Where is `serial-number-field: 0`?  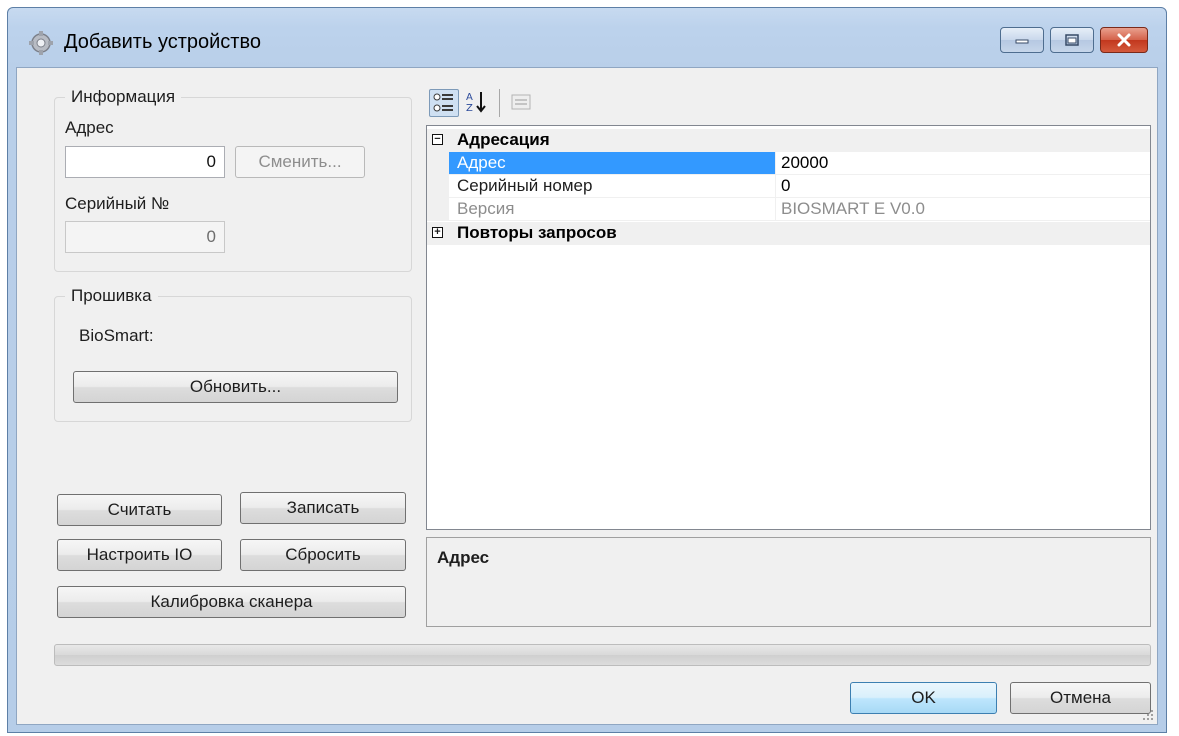 serial-number-field: 0 is located at coordinates (145, 237).